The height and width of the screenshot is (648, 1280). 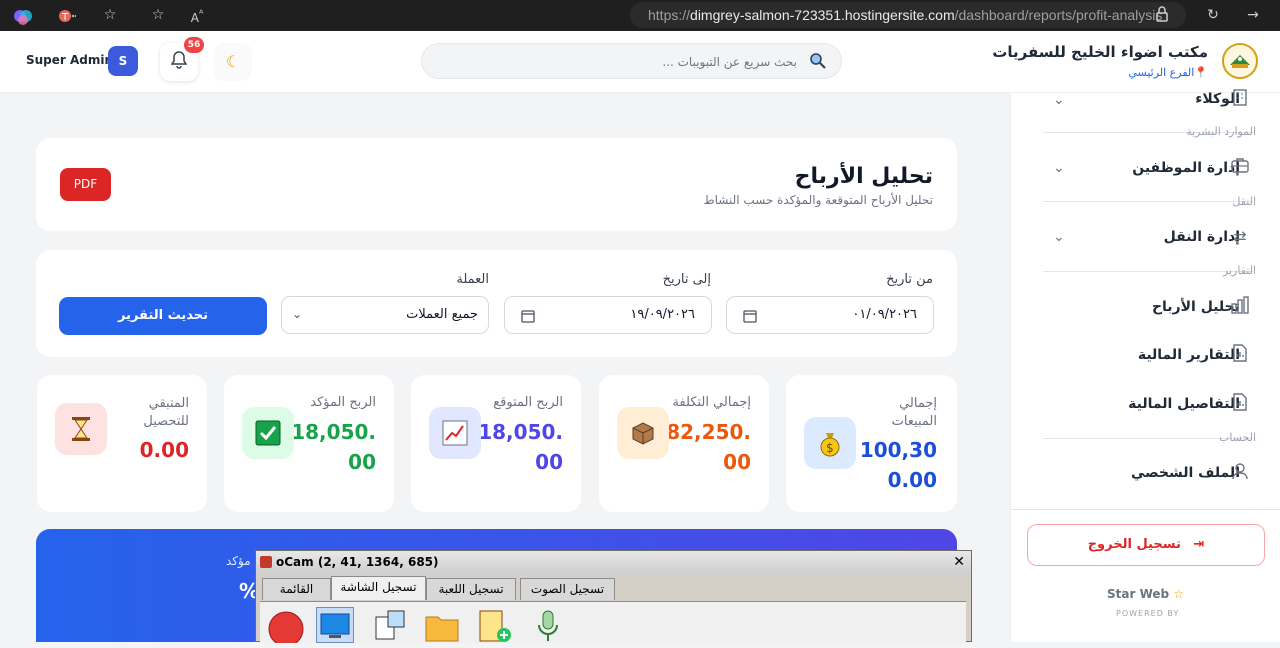 What do you see at coordinates (1186, 168) in the screenshot?
I see `sidebar-item-employees: إدارة الموظفين` at bounding box center [1186, 168].